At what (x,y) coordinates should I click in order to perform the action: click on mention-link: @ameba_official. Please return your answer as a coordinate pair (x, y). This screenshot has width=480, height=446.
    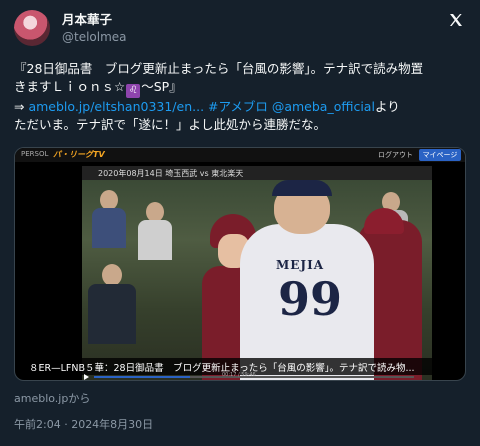
    Looking at the image, I should click on (321, 106).